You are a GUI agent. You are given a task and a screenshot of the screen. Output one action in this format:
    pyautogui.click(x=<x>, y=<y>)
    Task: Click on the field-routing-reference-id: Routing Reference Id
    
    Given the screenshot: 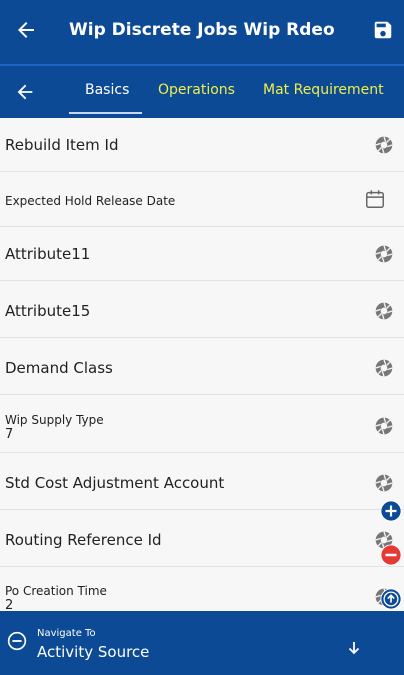 What is the action you would take?
    pyautogui.click(x=202, y=538)
    